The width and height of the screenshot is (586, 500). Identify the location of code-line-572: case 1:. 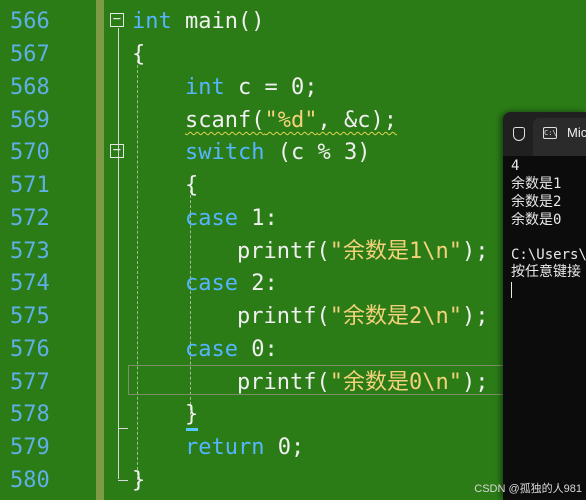
(231, 218).